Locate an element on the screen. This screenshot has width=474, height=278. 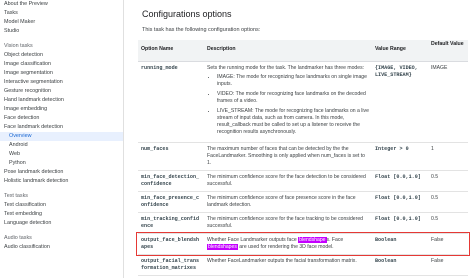
sidebar-section-vision: Vision tasks is located at coordinates (18, 46).